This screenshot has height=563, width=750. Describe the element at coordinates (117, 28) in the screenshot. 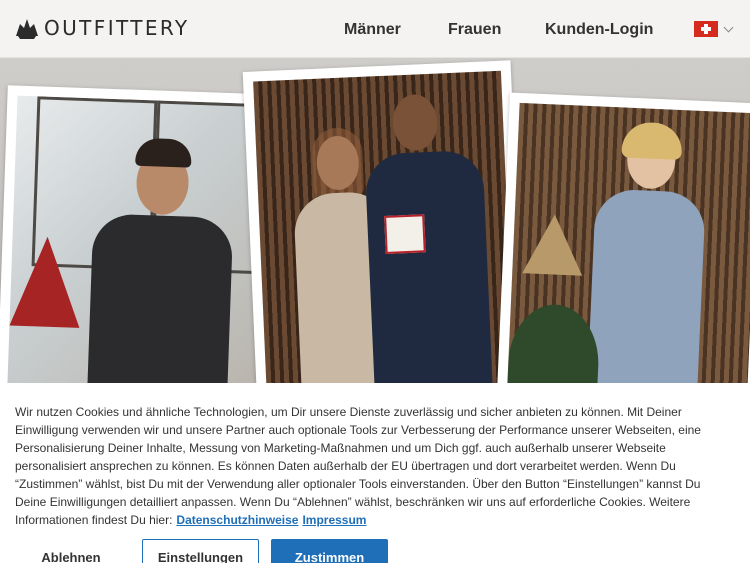

I see `logo-text: OUTFITTERY` at that location.